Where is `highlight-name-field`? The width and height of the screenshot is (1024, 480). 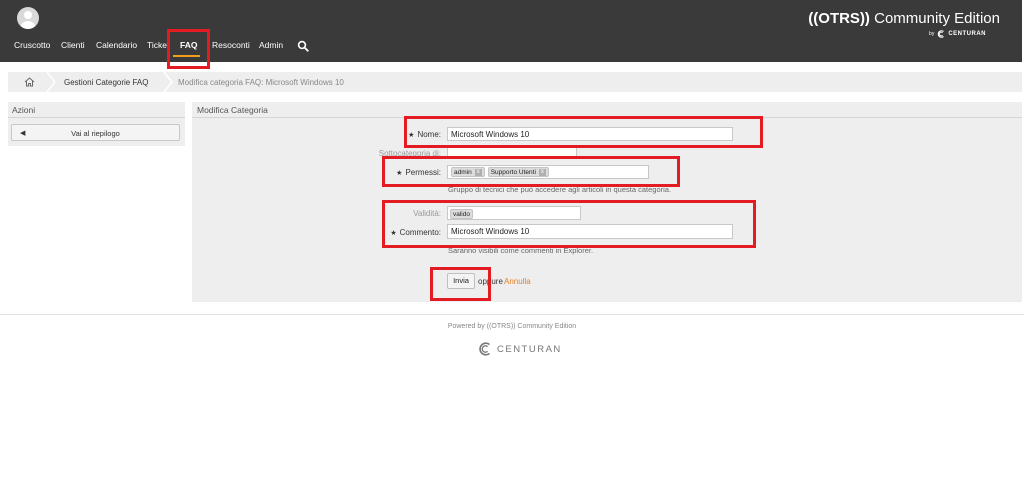
highlight-name-field is located at coordinates (583, 132).